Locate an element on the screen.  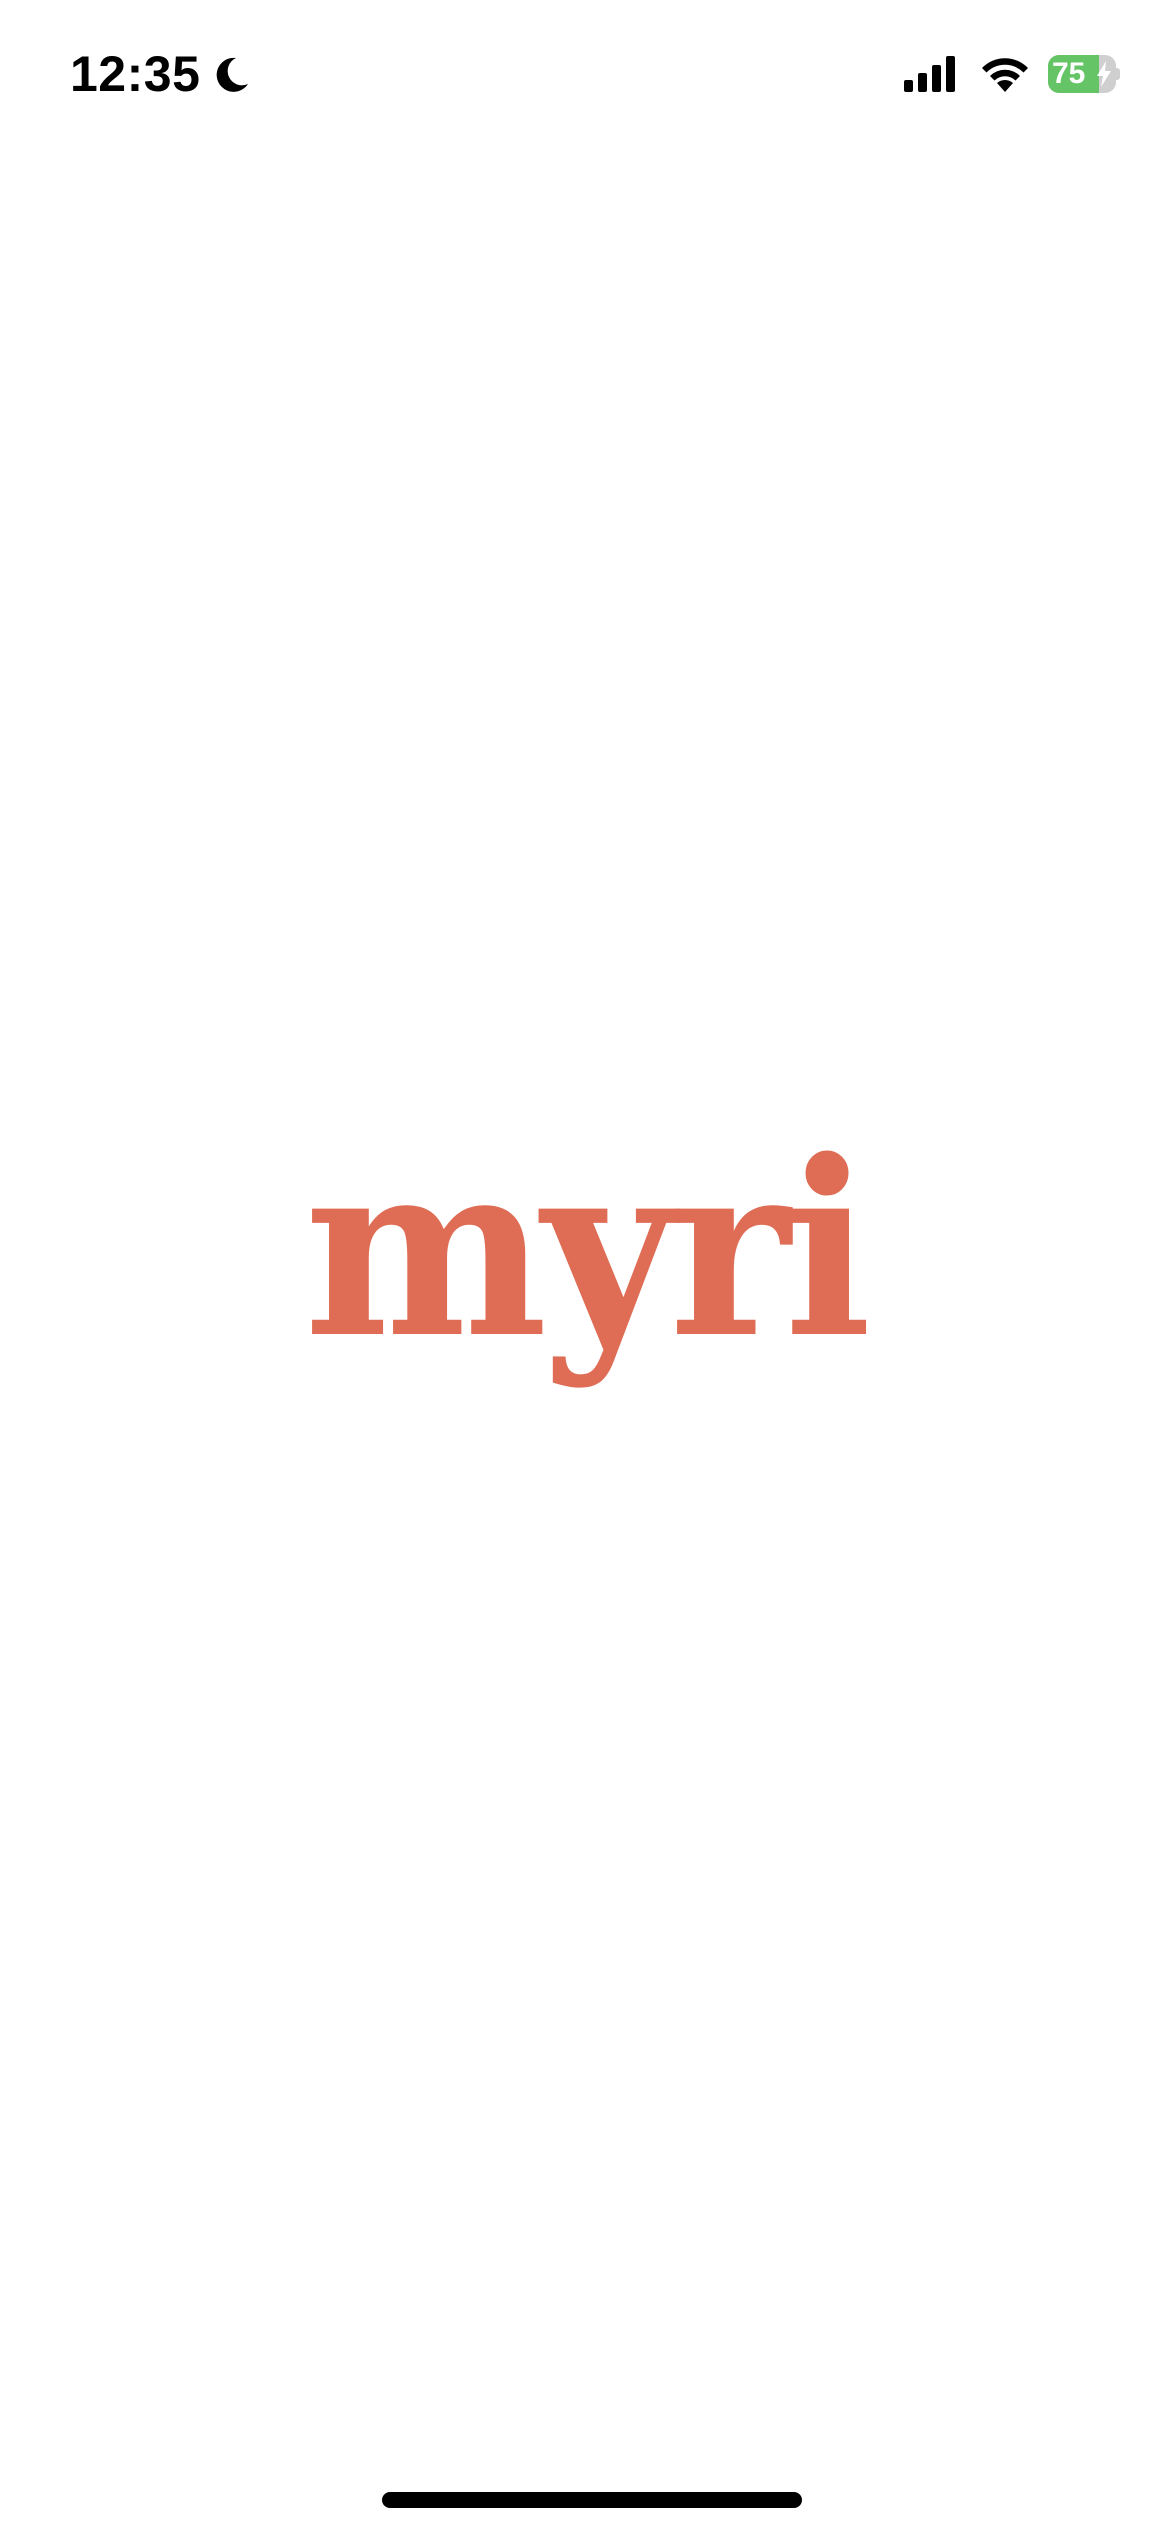
home-indicator is located at coordinates (592, 2500).